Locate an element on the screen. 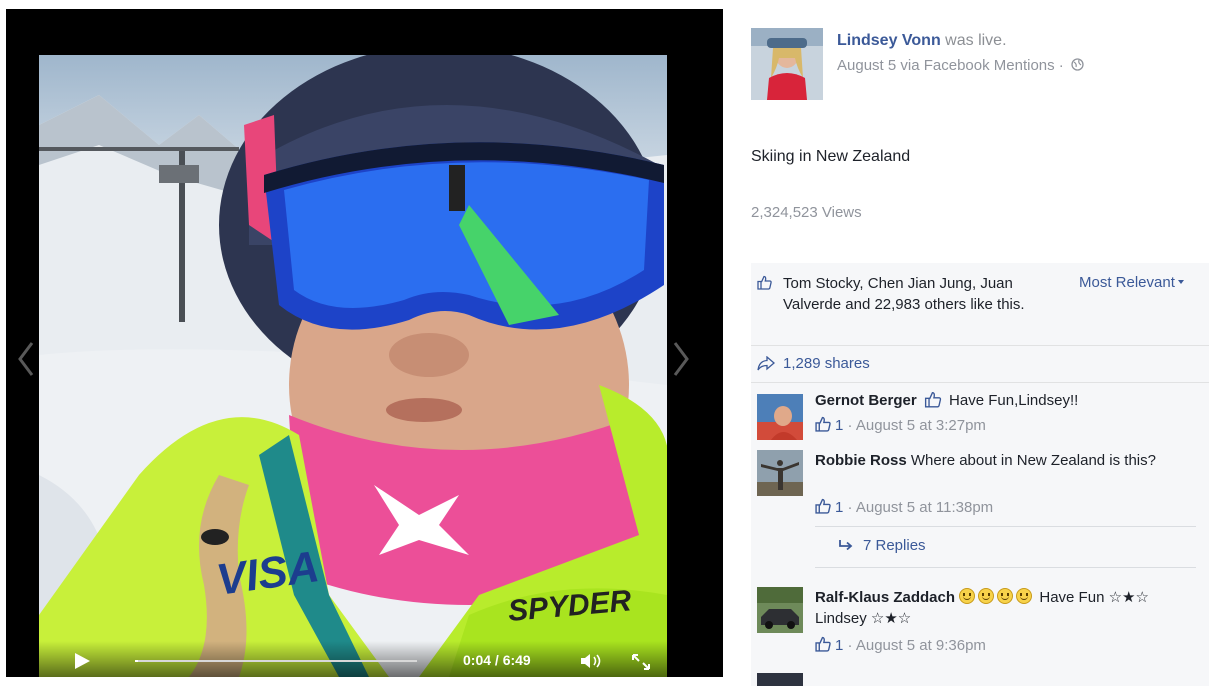 Image resolution: width=1214 pixels, height=686 pixels. comment-timestamp: · August 5 at 9:36pm is located at coordinates (914, 645).